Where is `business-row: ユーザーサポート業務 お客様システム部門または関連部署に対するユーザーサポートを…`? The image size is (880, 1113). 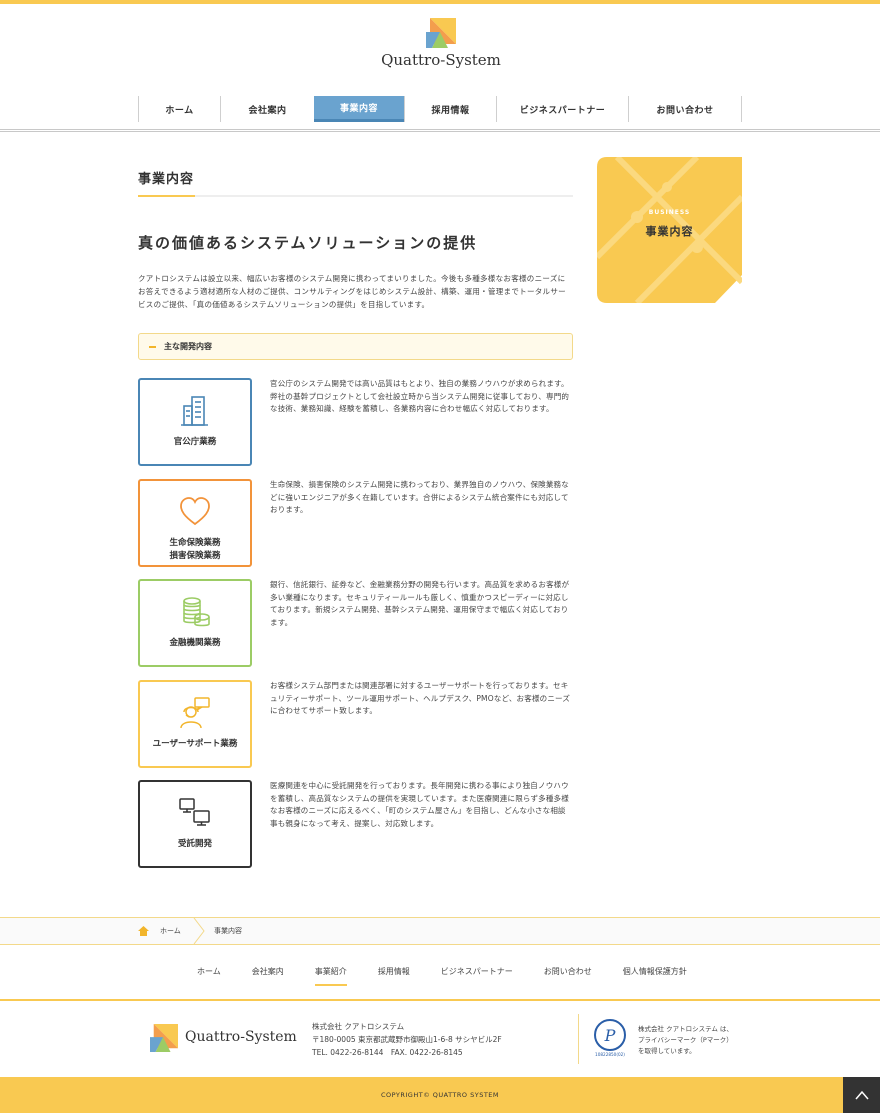 business-row: ユーザーサポート業務 お客様システム部門または関連部署に対するユーザーサポートを… is located at coordinates (355, 724).